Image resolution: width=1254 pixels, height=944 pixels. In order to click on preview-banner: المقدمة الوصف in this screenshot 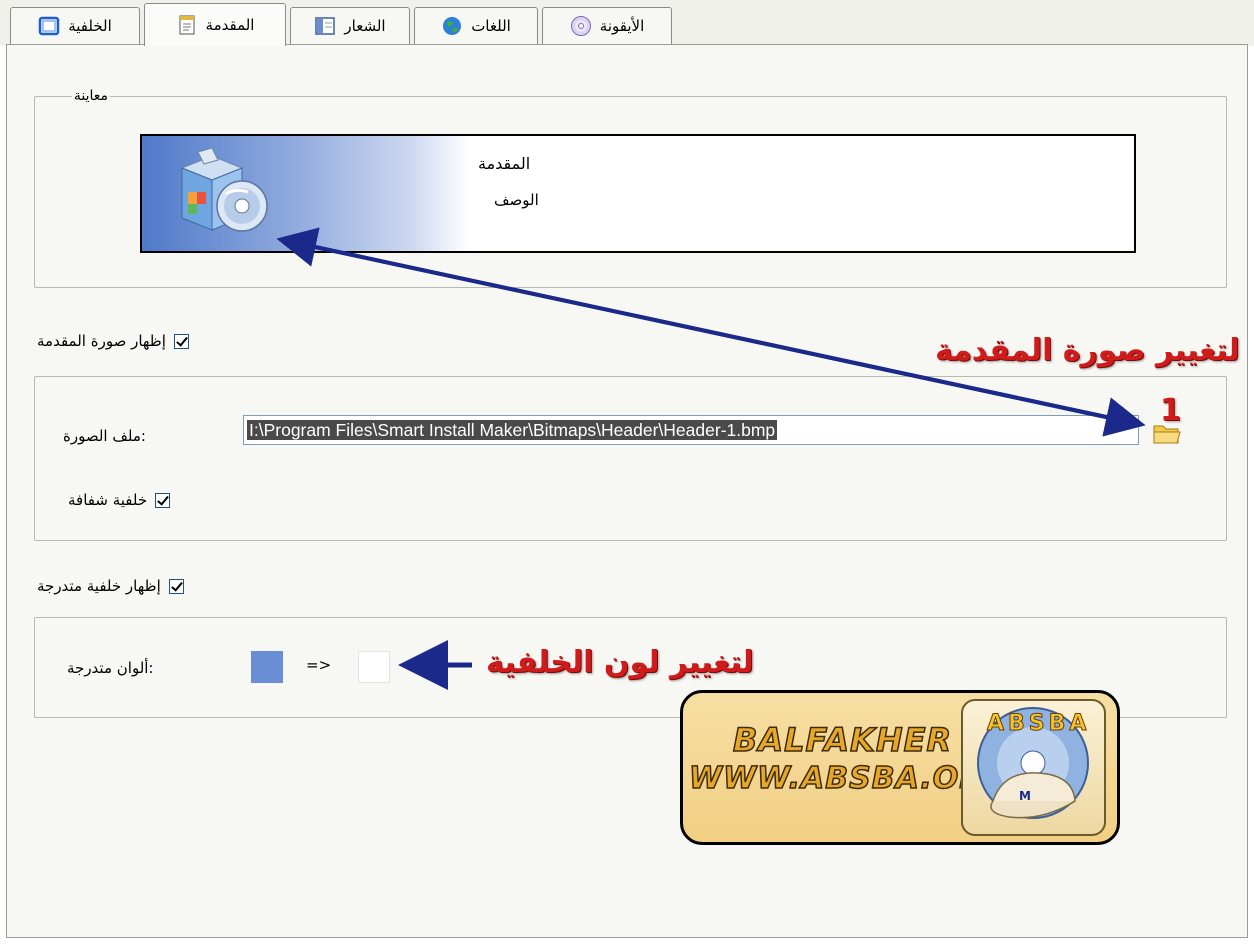, I will do `click(638, 193)`.